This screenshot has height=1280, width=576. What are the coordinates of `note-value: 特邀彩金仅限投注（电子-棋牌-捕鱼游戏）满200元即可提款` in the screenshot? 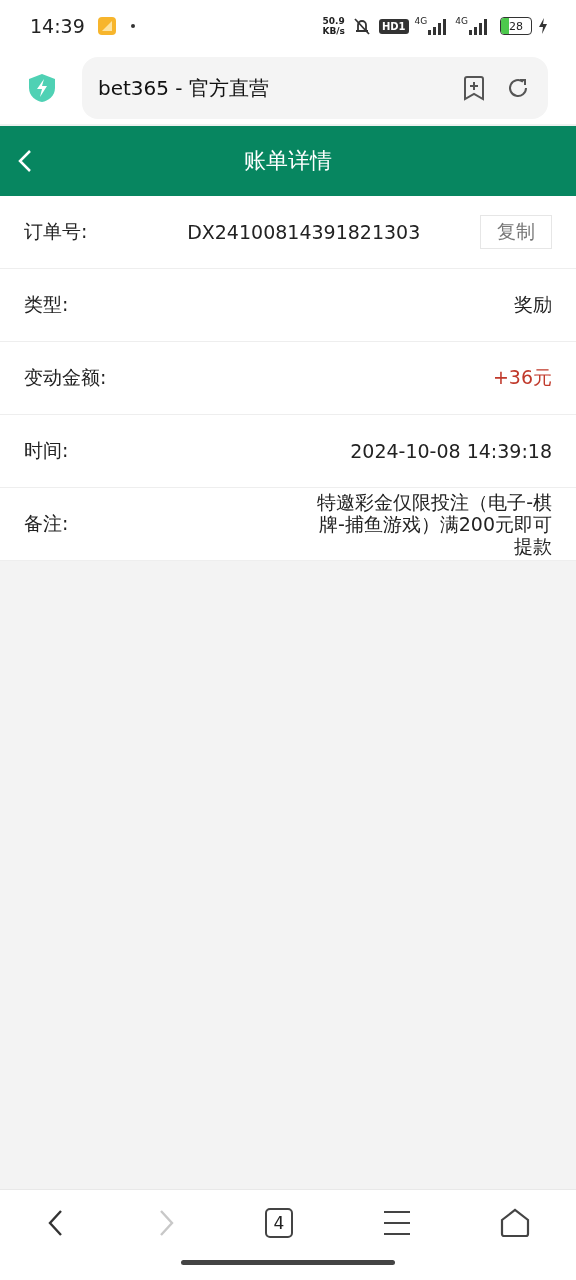 It's located at (434, 524).